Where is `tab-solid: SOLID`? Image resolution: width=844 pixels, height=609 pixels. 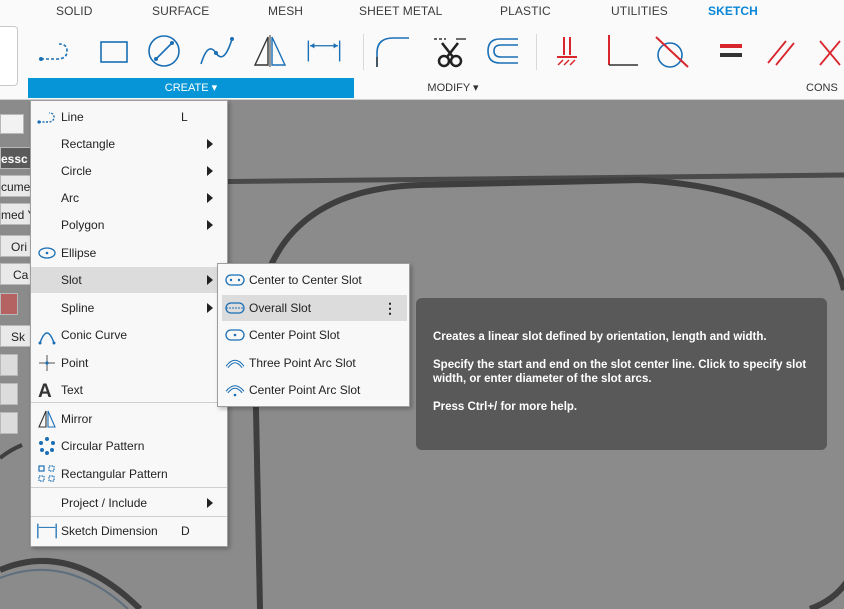 tab-solid: SOLID is located at coordinates (74, 11).